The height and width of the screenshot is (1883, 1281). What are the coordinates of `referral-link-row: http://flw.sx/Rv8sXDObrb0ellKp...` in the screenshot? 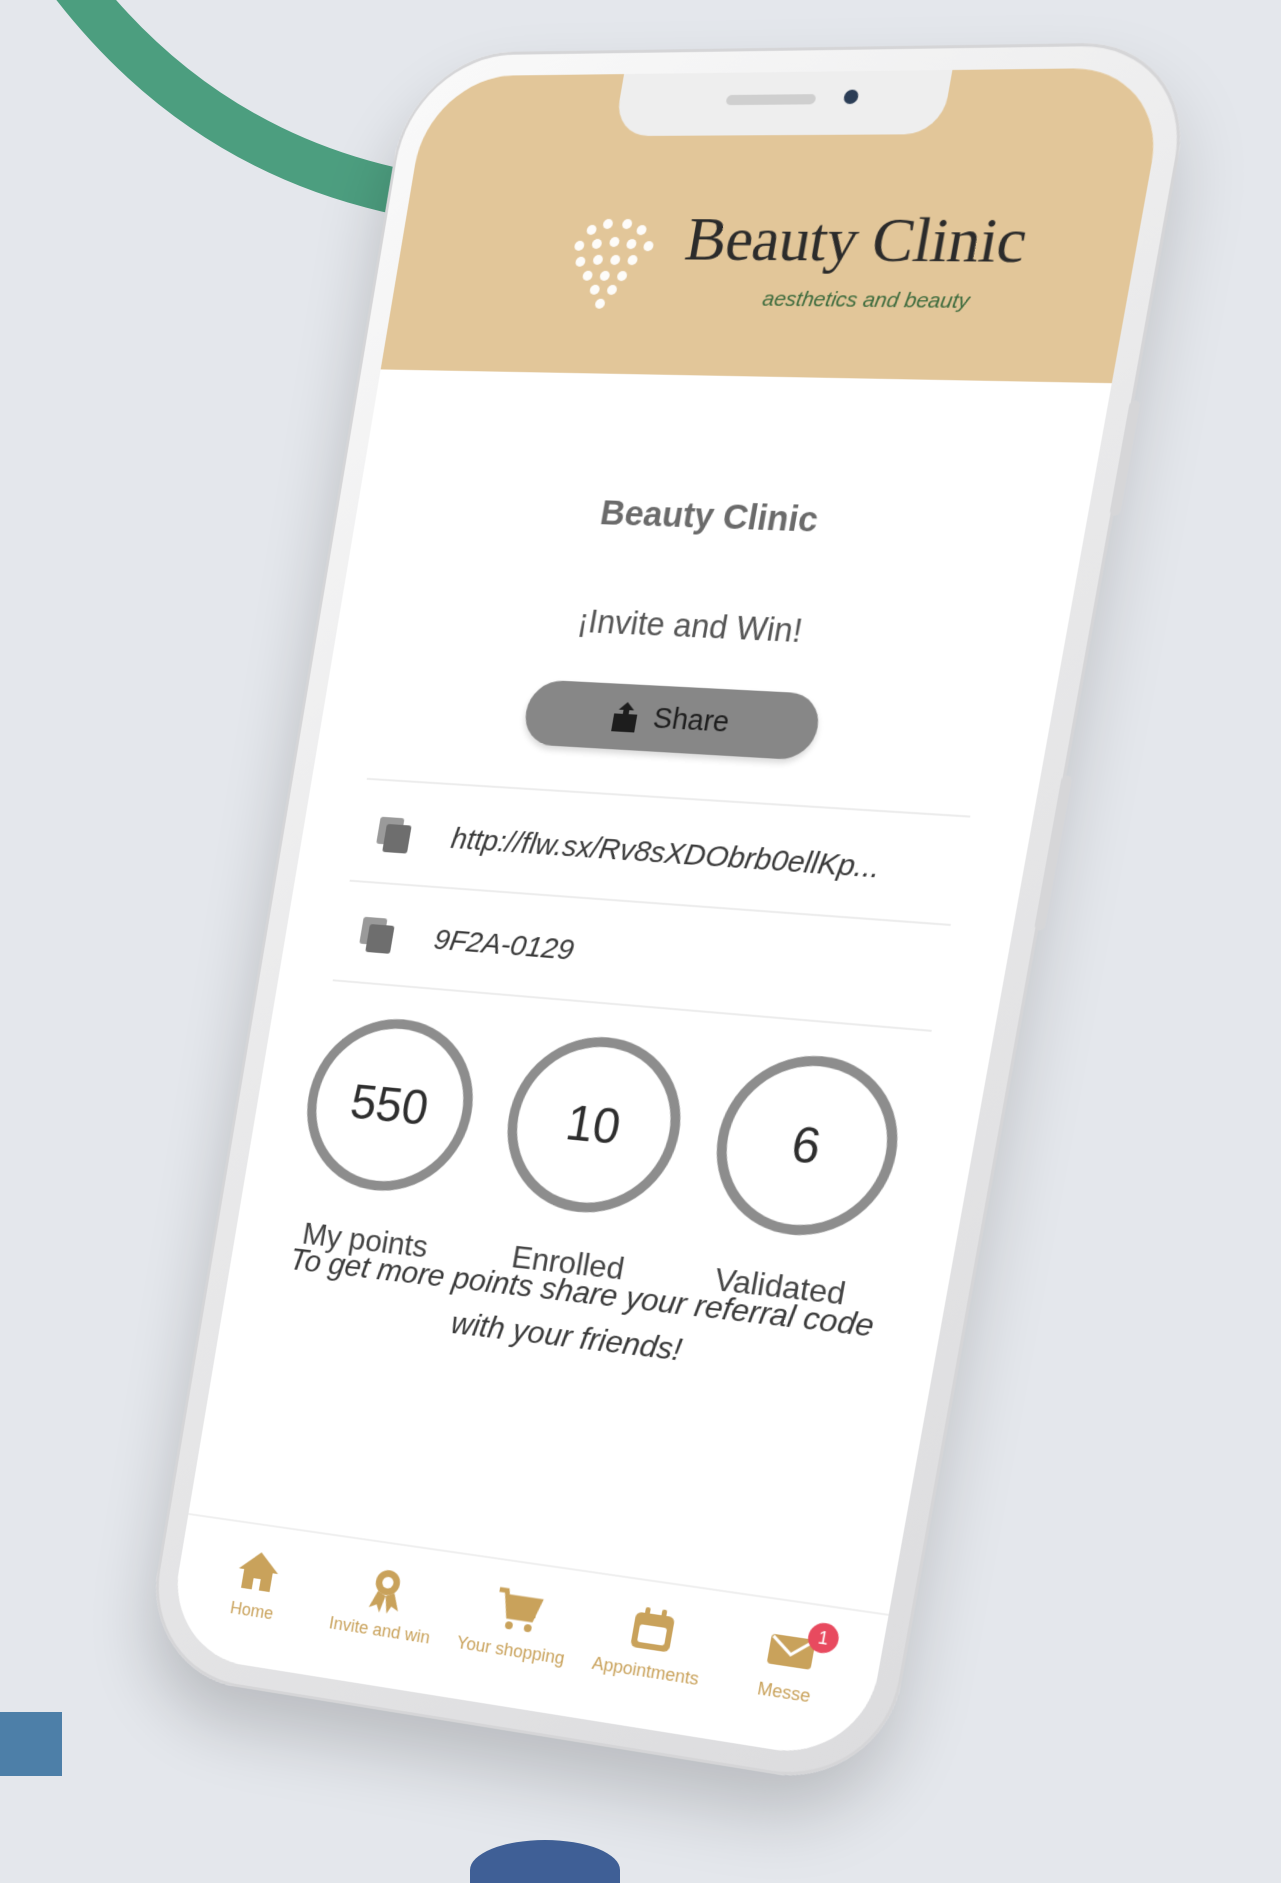 It's located at (678, 855).